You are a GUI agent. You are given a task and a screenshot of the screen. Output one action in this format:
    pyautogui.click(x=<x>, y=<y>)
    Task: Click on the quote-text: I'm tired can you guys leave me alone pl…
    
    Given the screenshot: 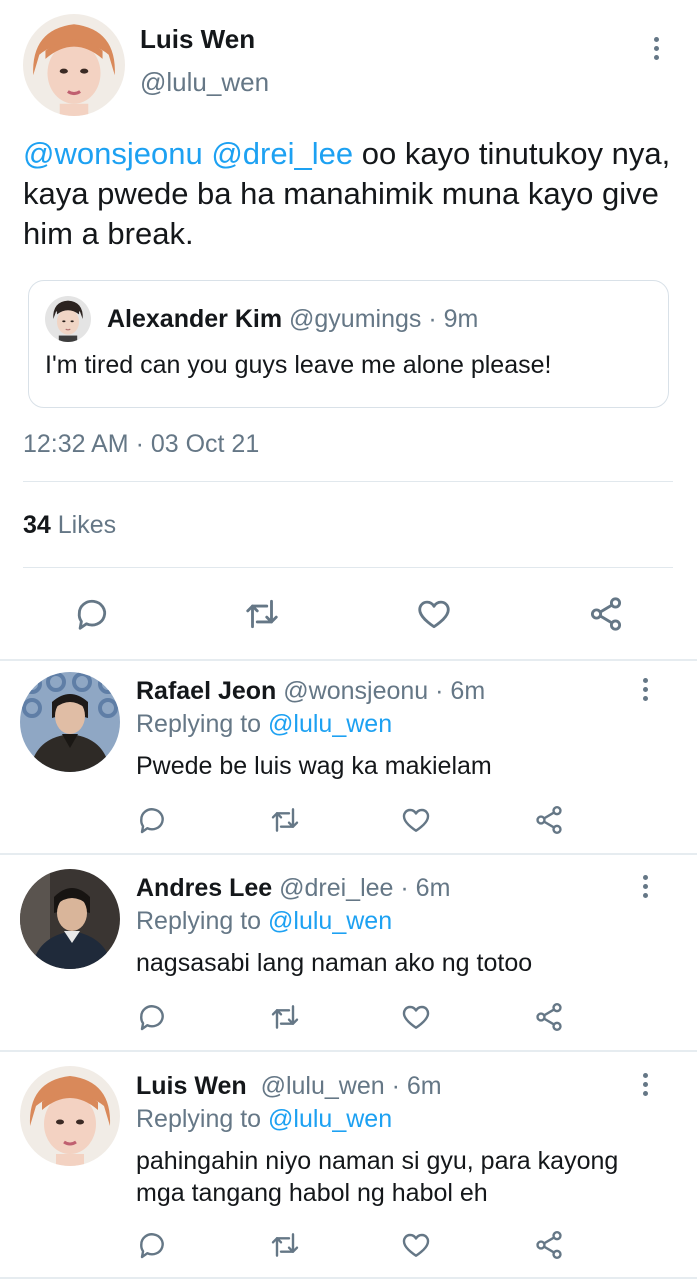 What is the action you would take?
    pyautogui.click(x=298, y=365)
    